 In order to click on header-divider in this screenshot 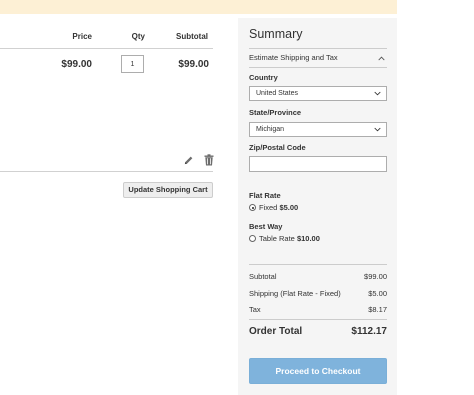, I will do `click(106, 48)`.